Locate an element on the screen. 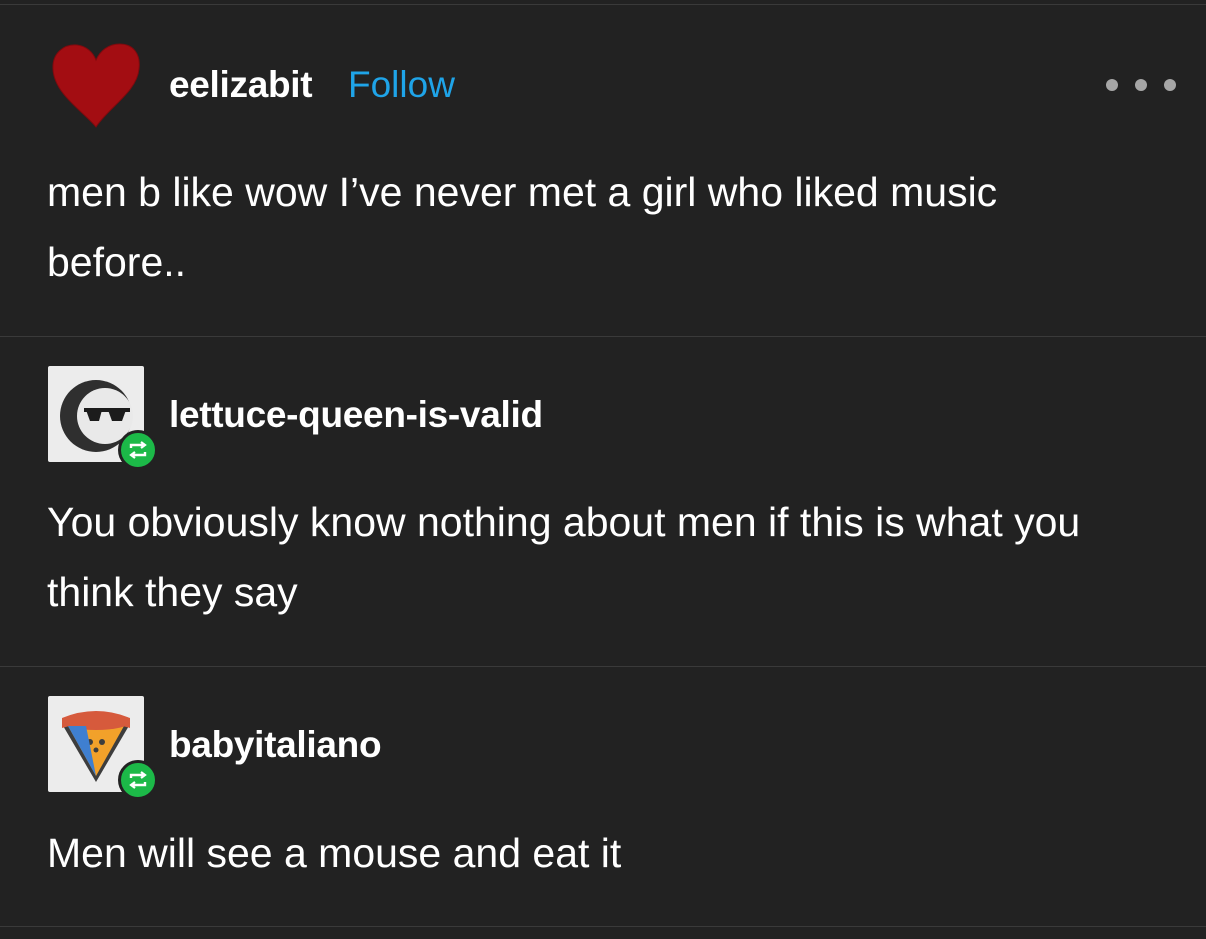 The image size is (1206, 939). more-options-icon is located at coordinates (1141, 85).